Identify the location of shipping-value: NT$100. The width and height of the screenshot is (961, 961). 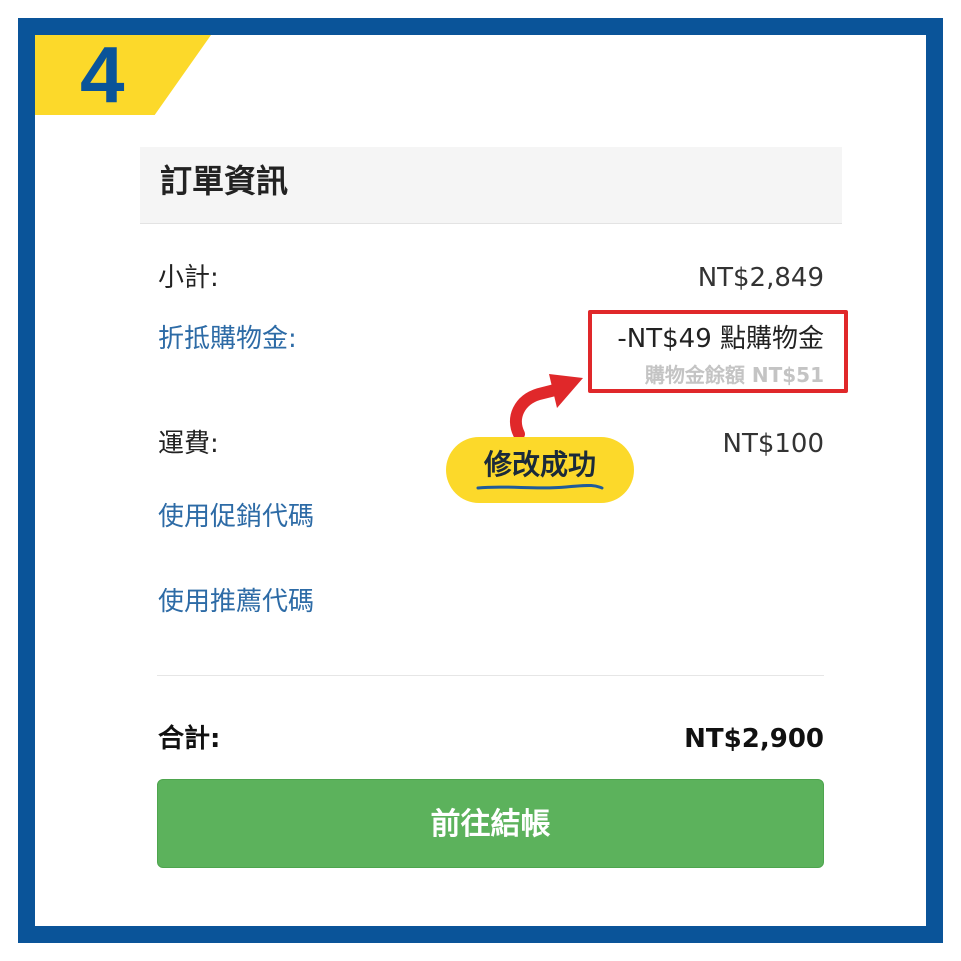
(773, 444).